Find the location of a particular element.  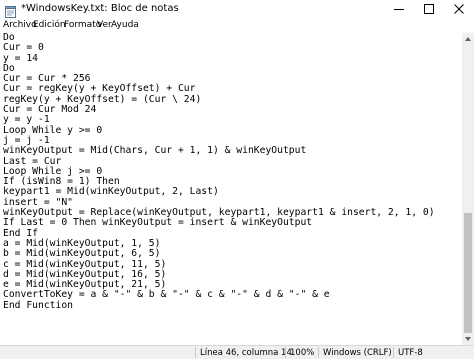

line-ending: Windows (CRLF) is located at coordinates (357, 353).